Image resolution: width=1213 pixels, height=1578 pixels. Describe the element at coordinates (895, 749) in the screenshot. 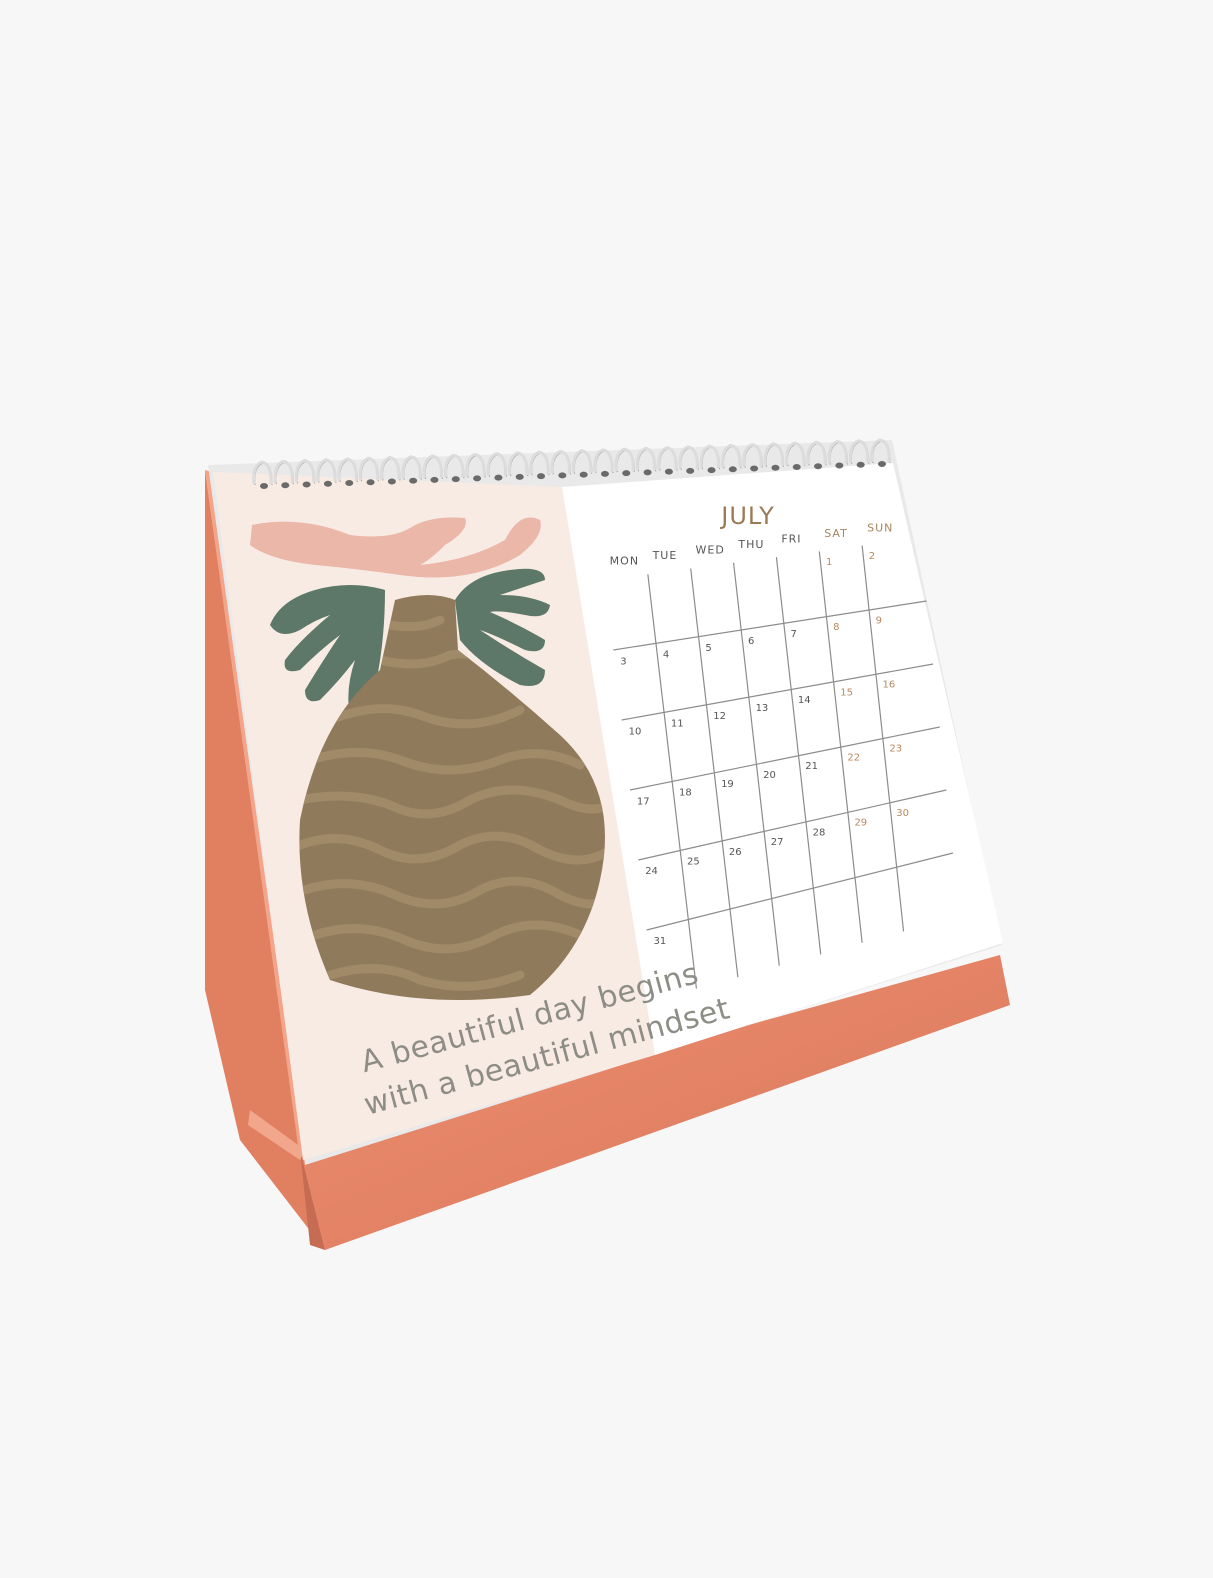

I see `date-cell: 23` at that location.